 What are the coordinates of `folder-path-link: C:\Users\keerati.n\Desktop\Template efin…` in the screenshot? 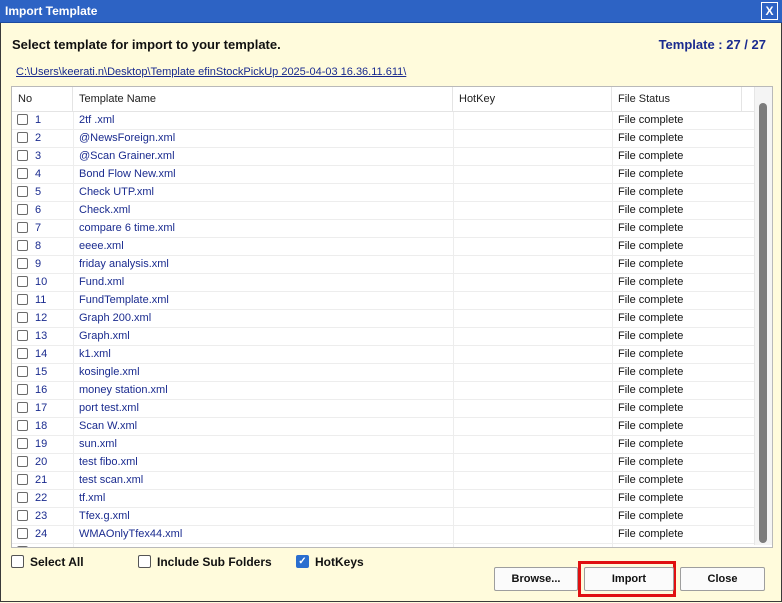 It's located at (211, 72).